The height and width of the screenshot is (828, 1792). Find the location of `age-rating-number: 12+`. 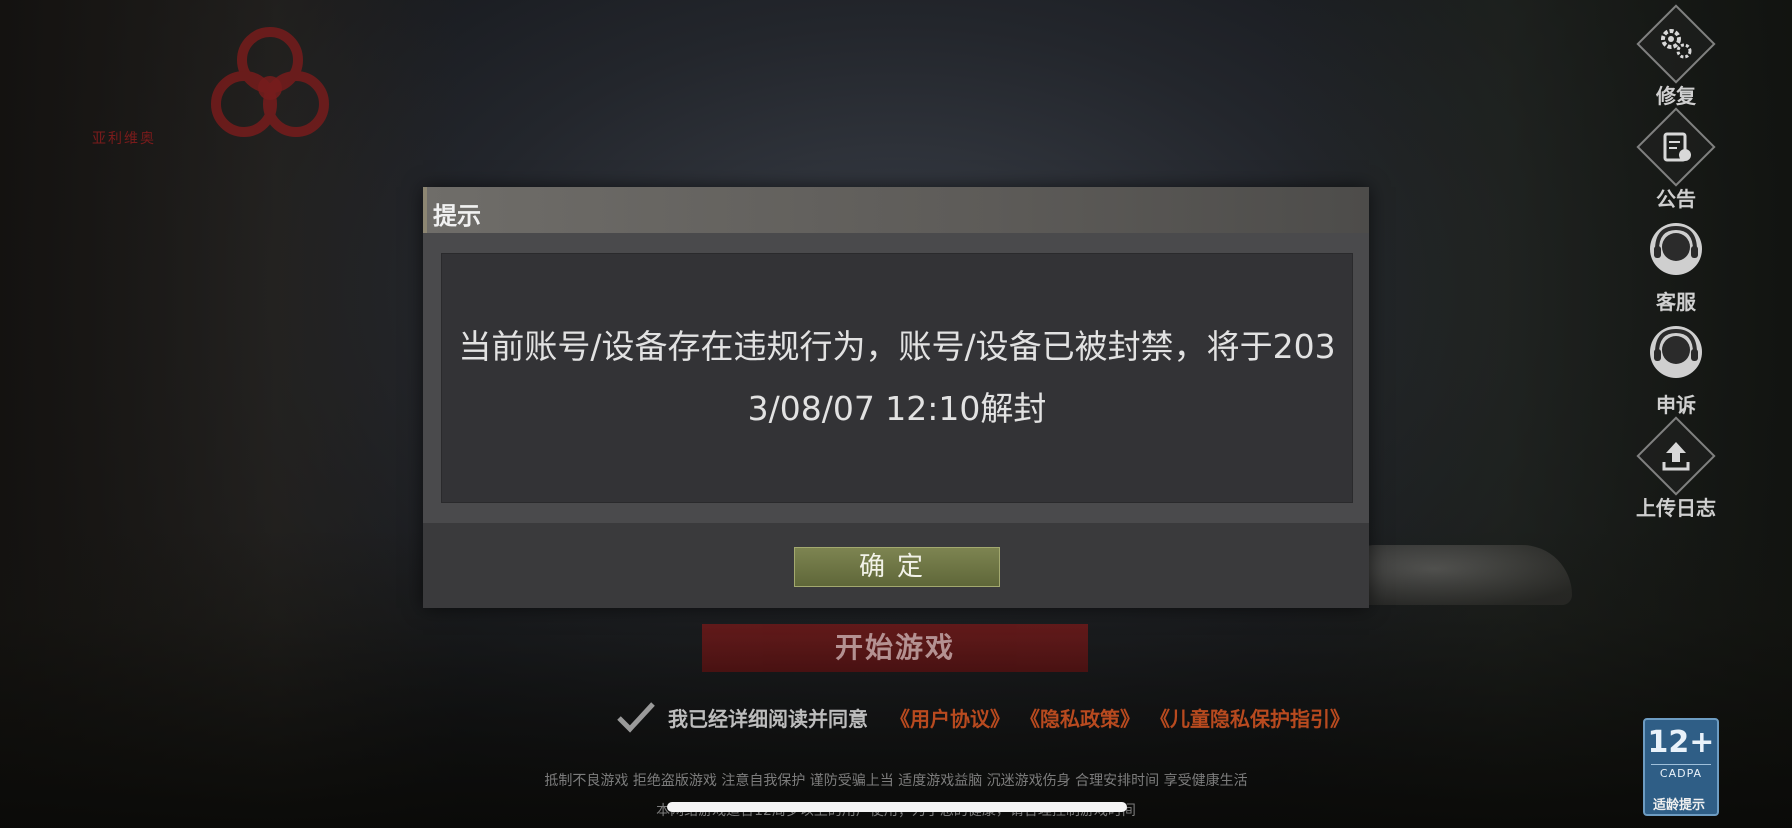

age-rating-number: 12+ is located at coordinates (1681, 742).